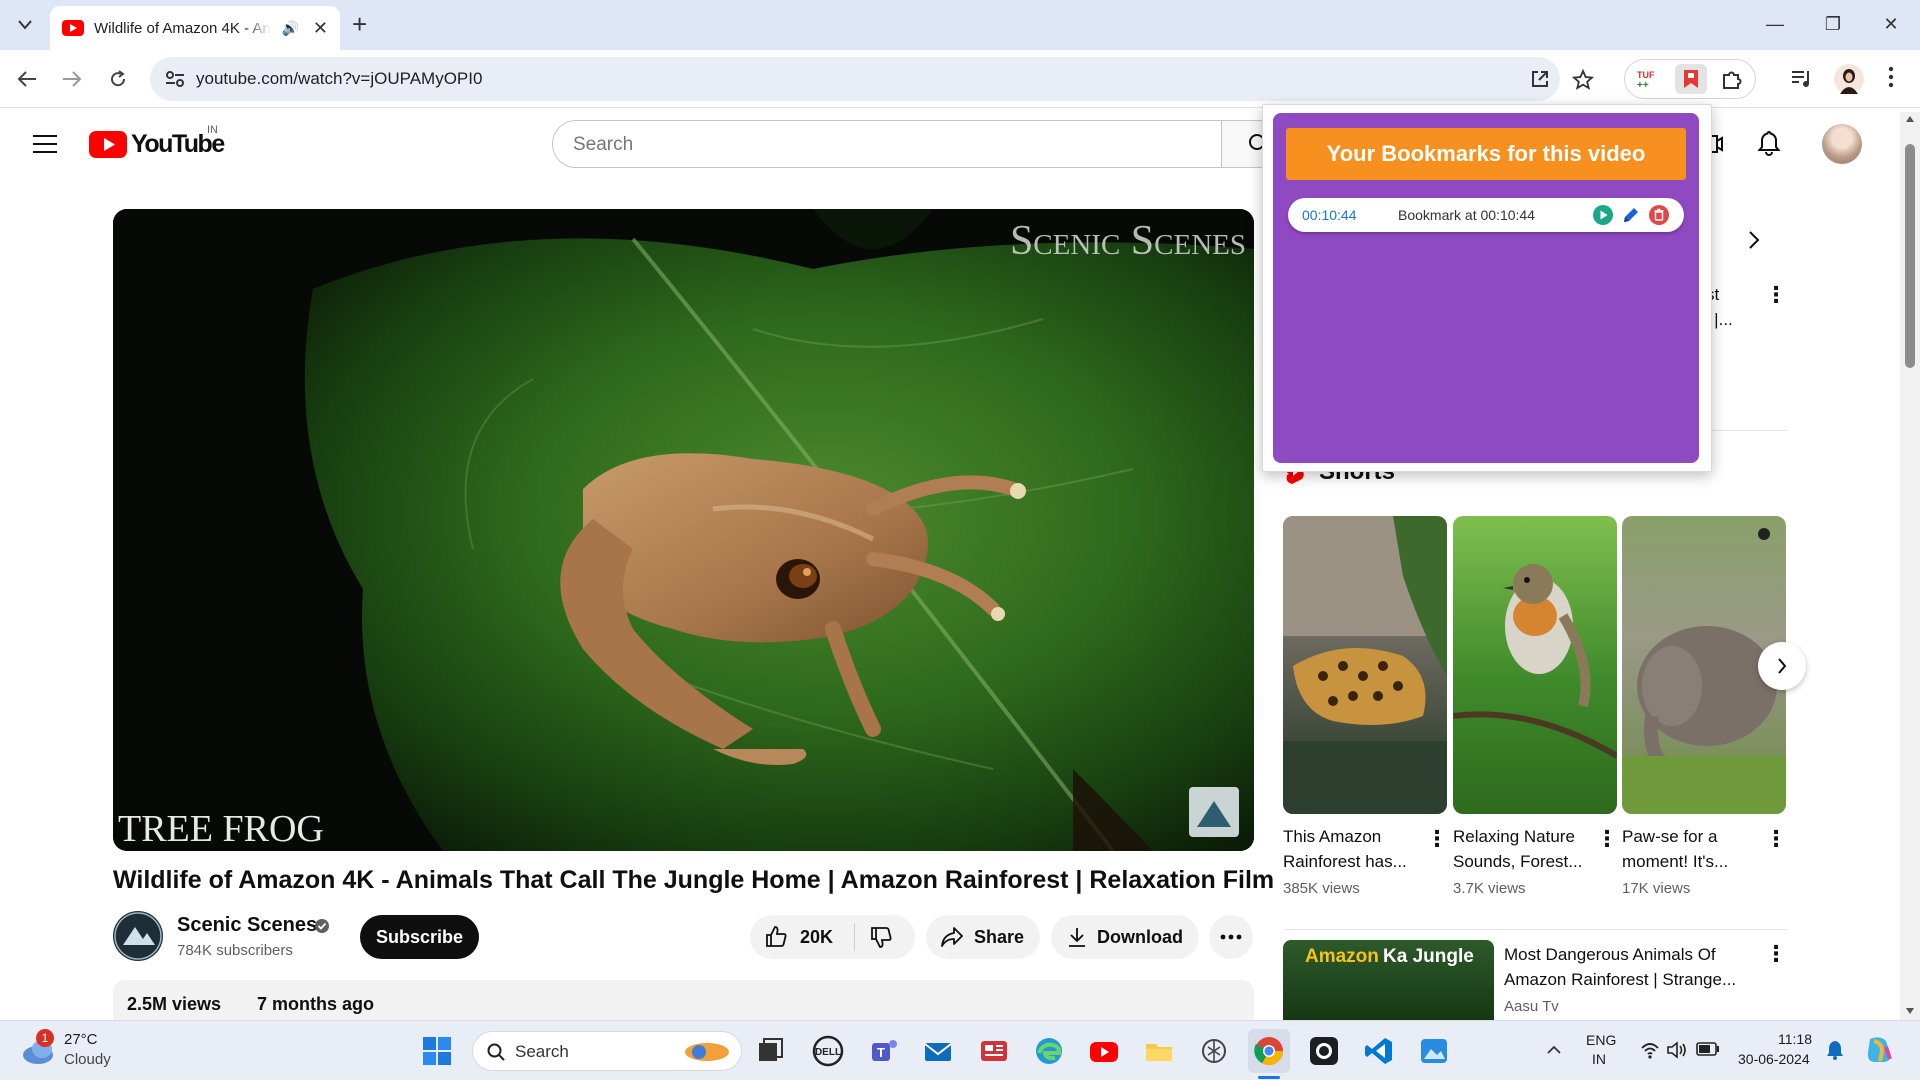 The height and width of the screenshot is (1080, 1920). I want to click on delete-bookmark-icon, so click(1659, 215).